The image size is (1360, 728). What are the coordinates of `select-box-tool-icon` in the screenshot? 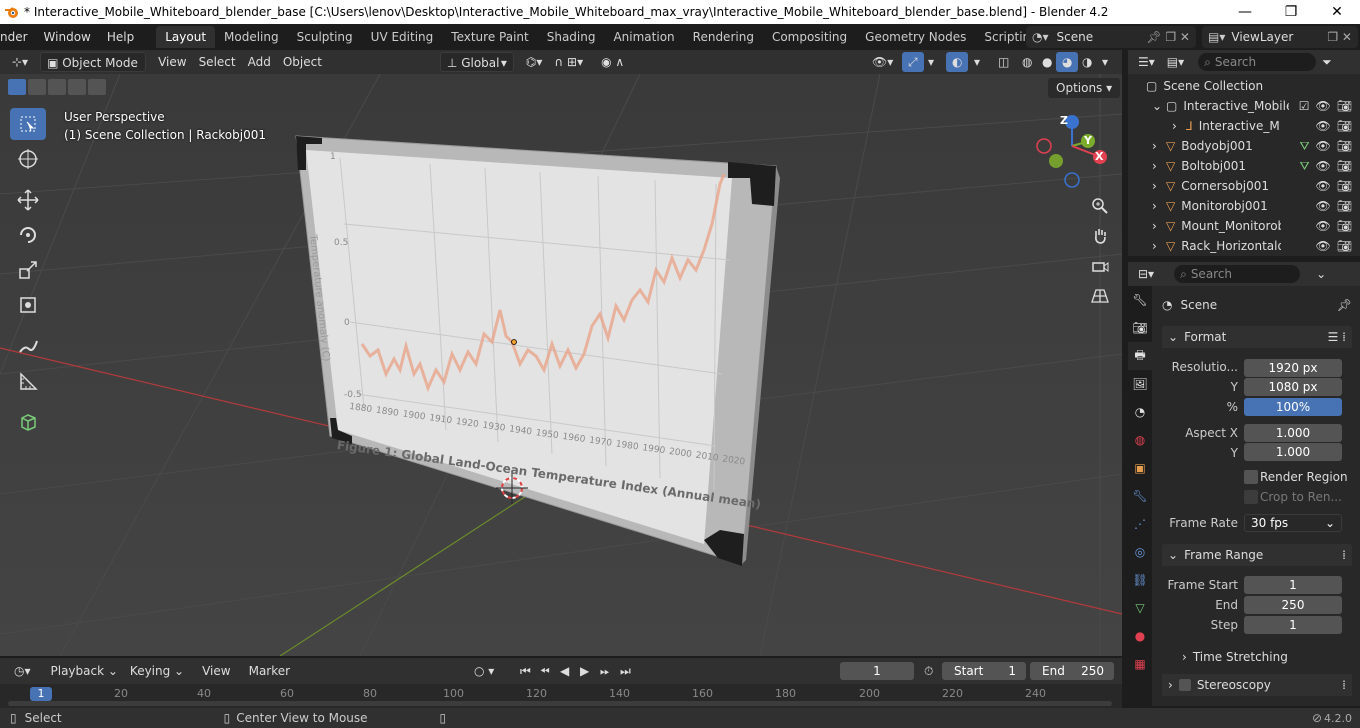 It's located at (28, 124).